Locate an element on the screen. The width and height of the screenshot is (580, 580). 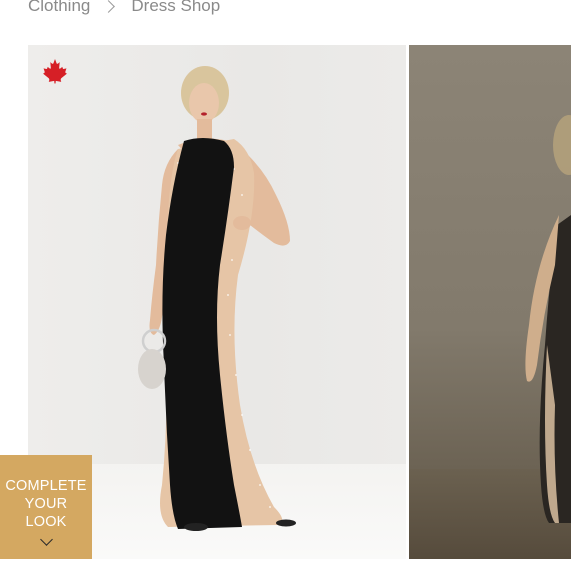
model-secondary is located at coordinates (548, 319).